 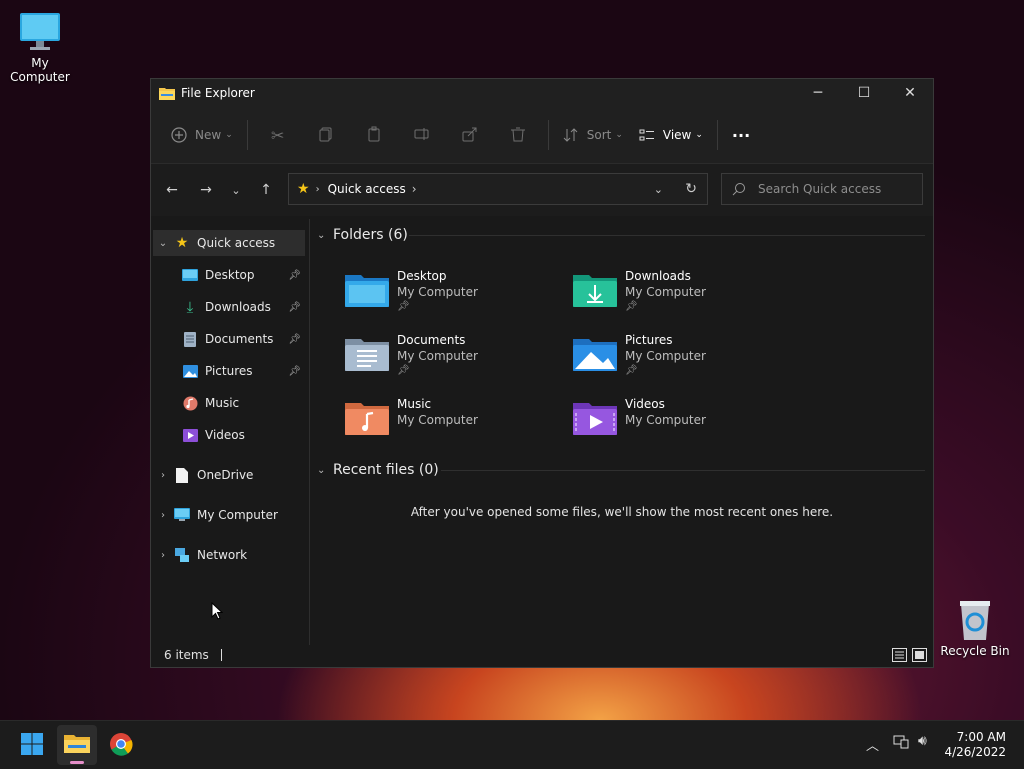 I want to click on up-button: ↑, so click(x=266, y=190).